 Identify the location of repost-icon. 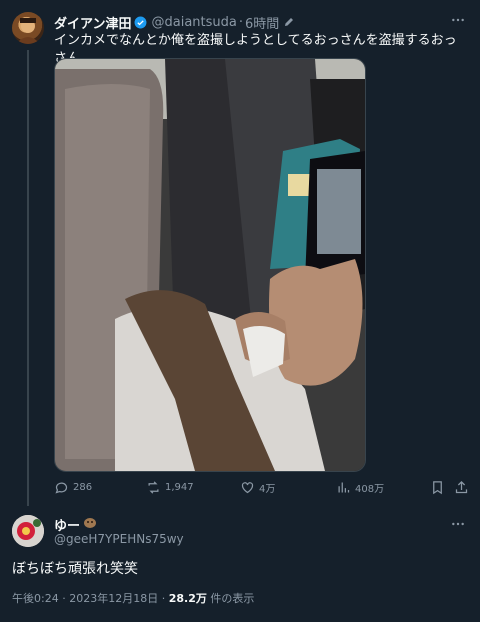
(153, 487).